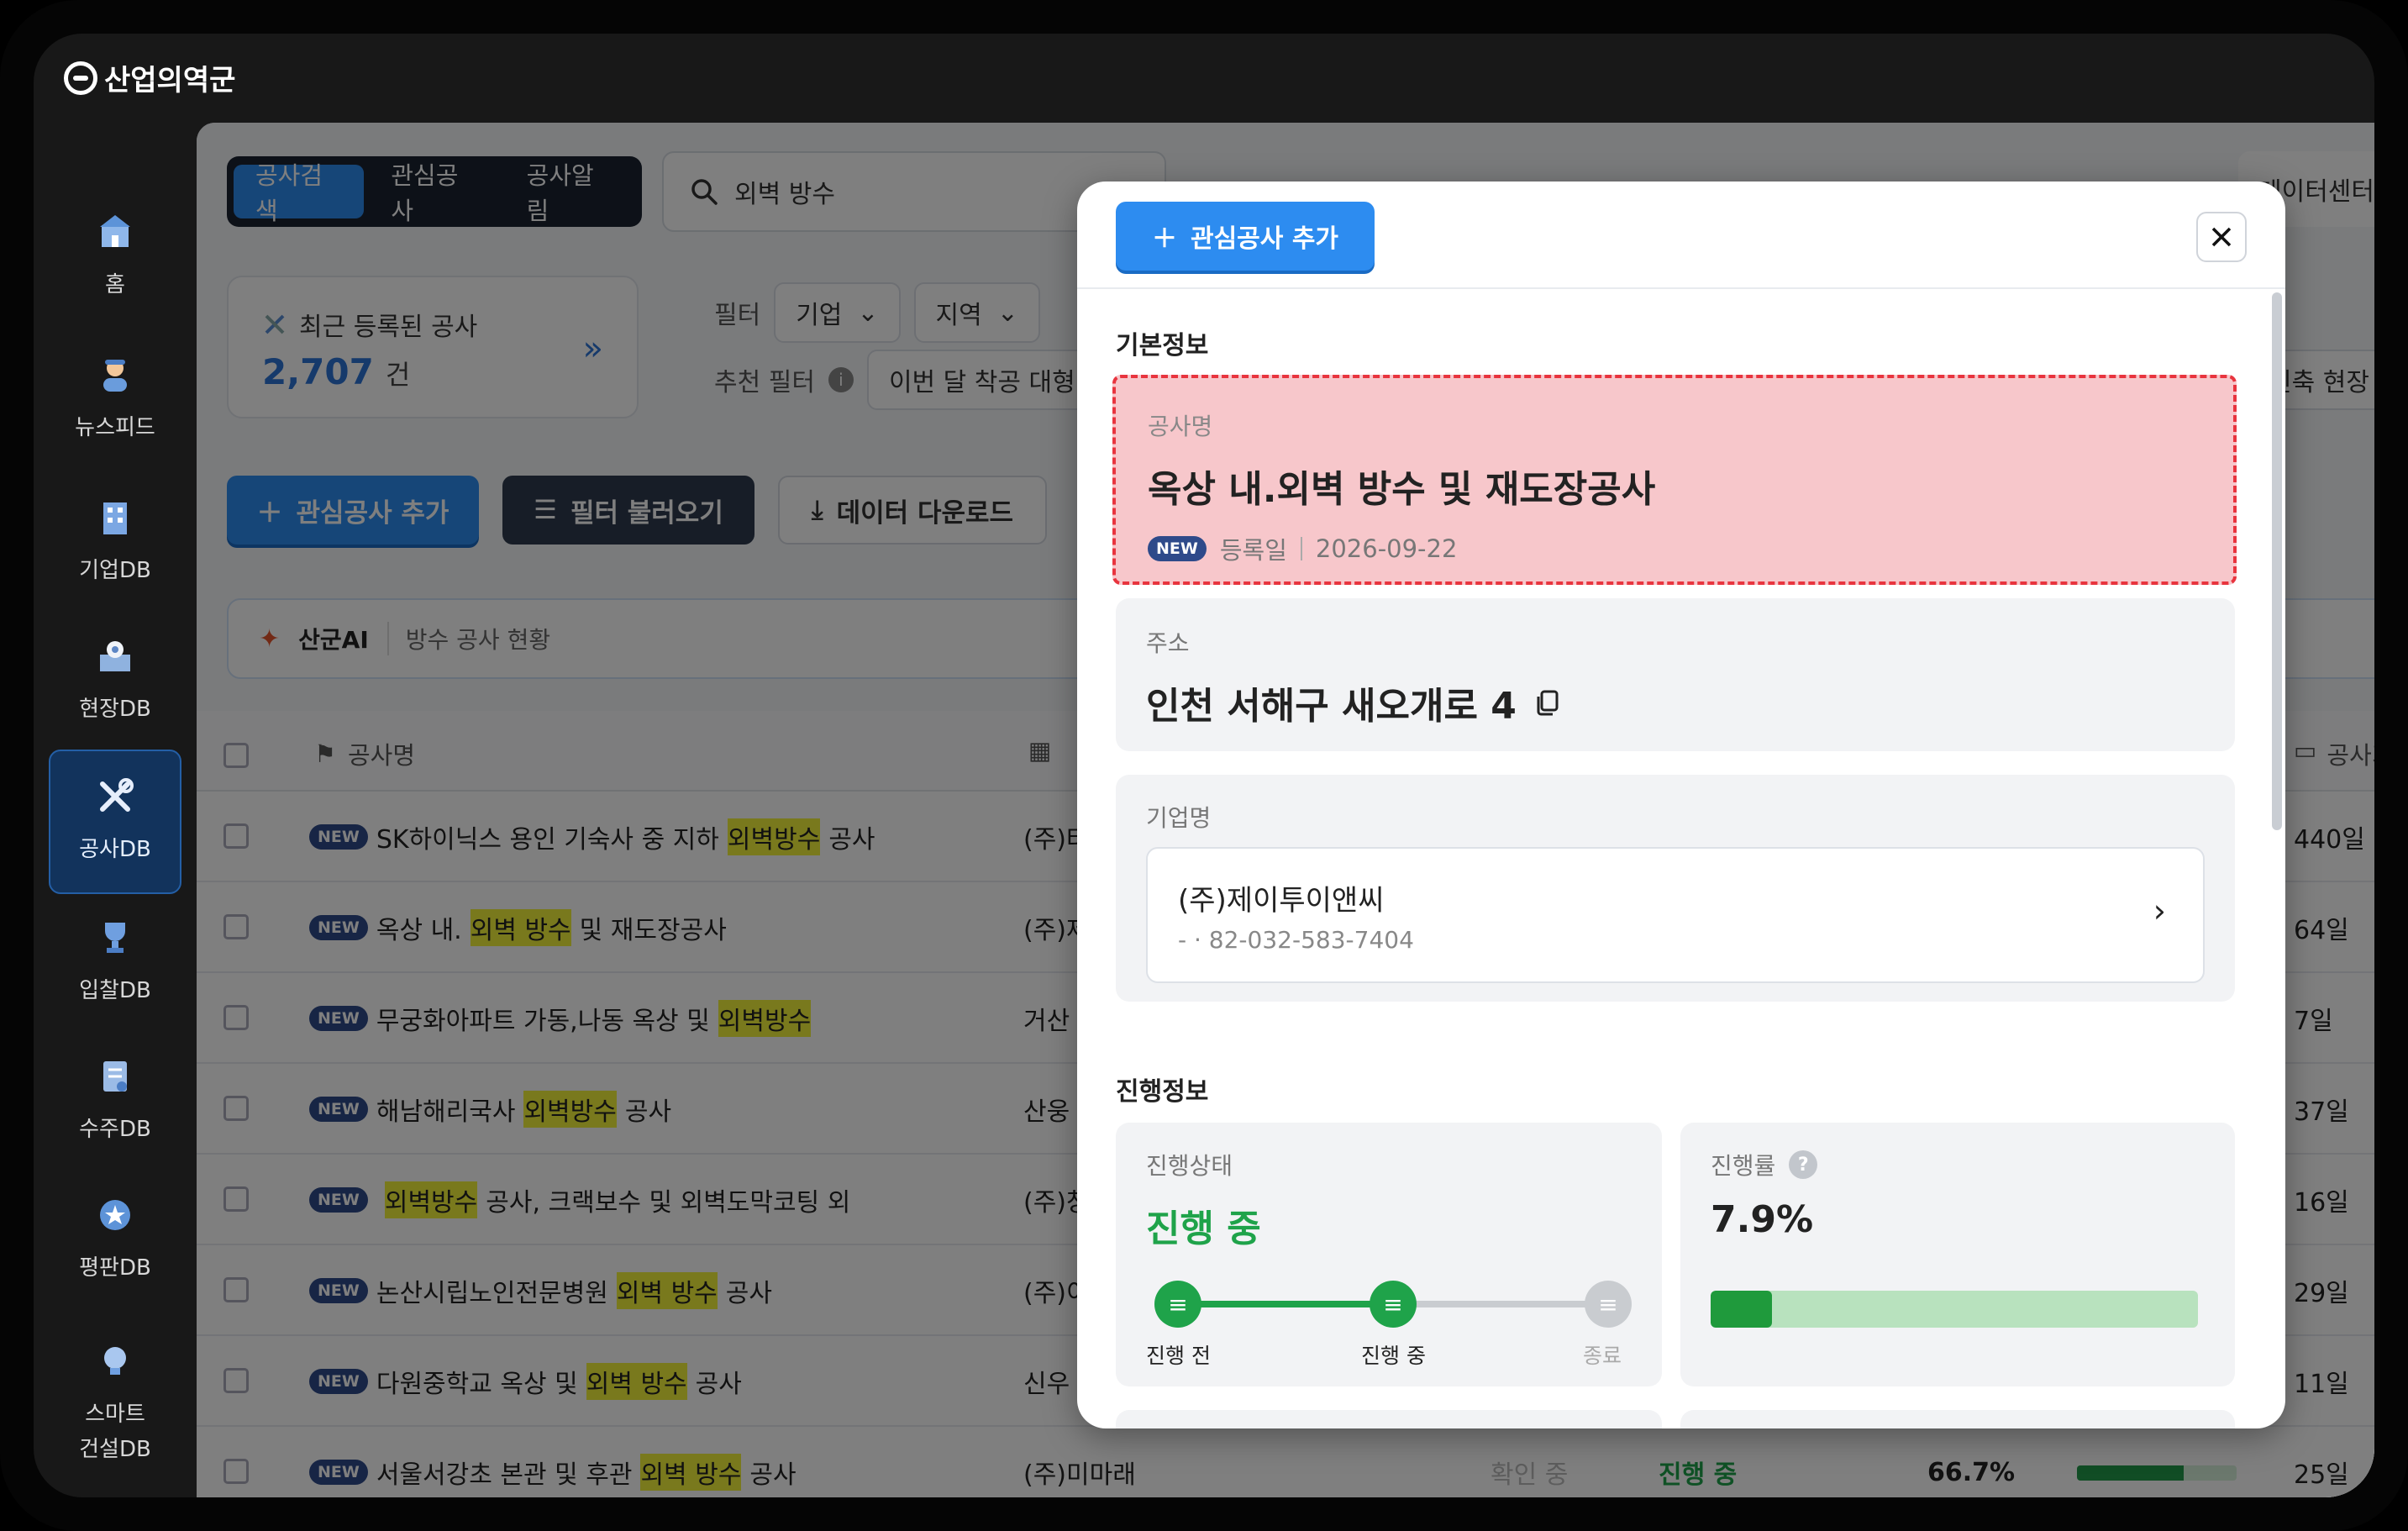 The image size is (2408, 1531). I want to click on reg-label: 등록일, so click(1253, 550).